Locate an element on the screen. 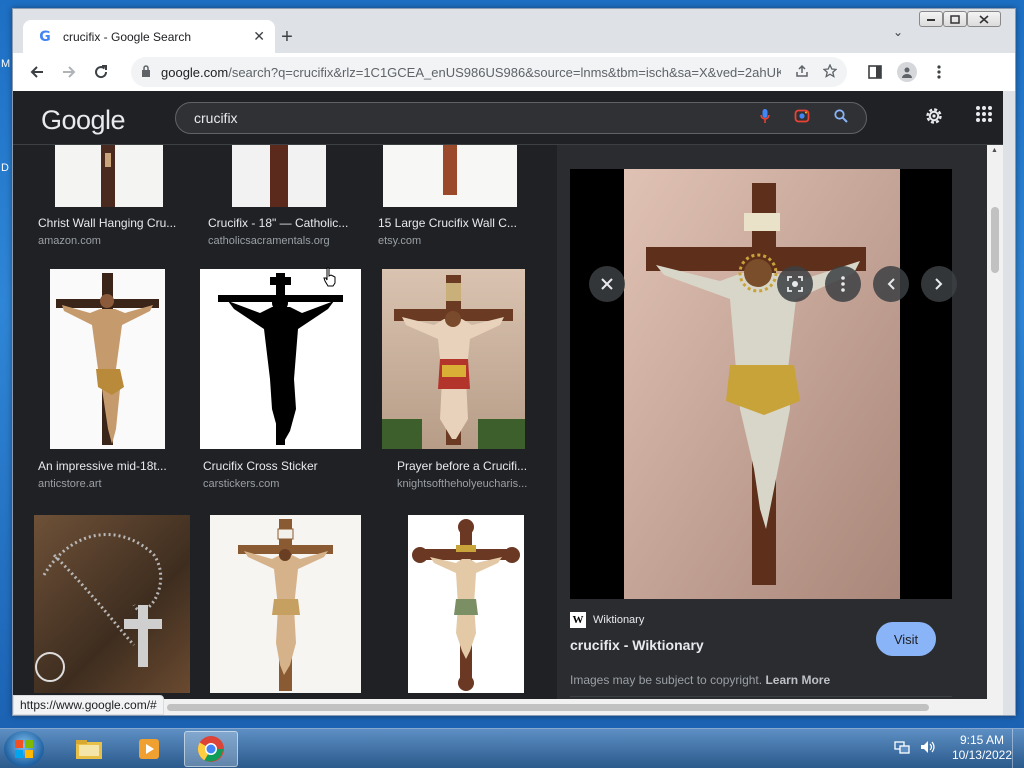 The height and width of the screenshot is (768, 1024). bookmark-star-icon is located at coordinates (830, 71).